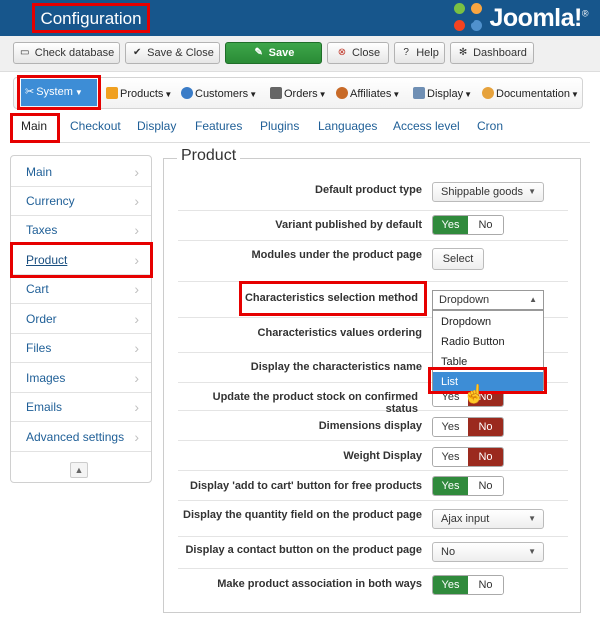 The width and height of the screenshot is (600, 628). What do you see at coordinates (474, 394) in the screenshot?
I see `hand-cursor-icon: ☝` at bounding box center [474, 394].